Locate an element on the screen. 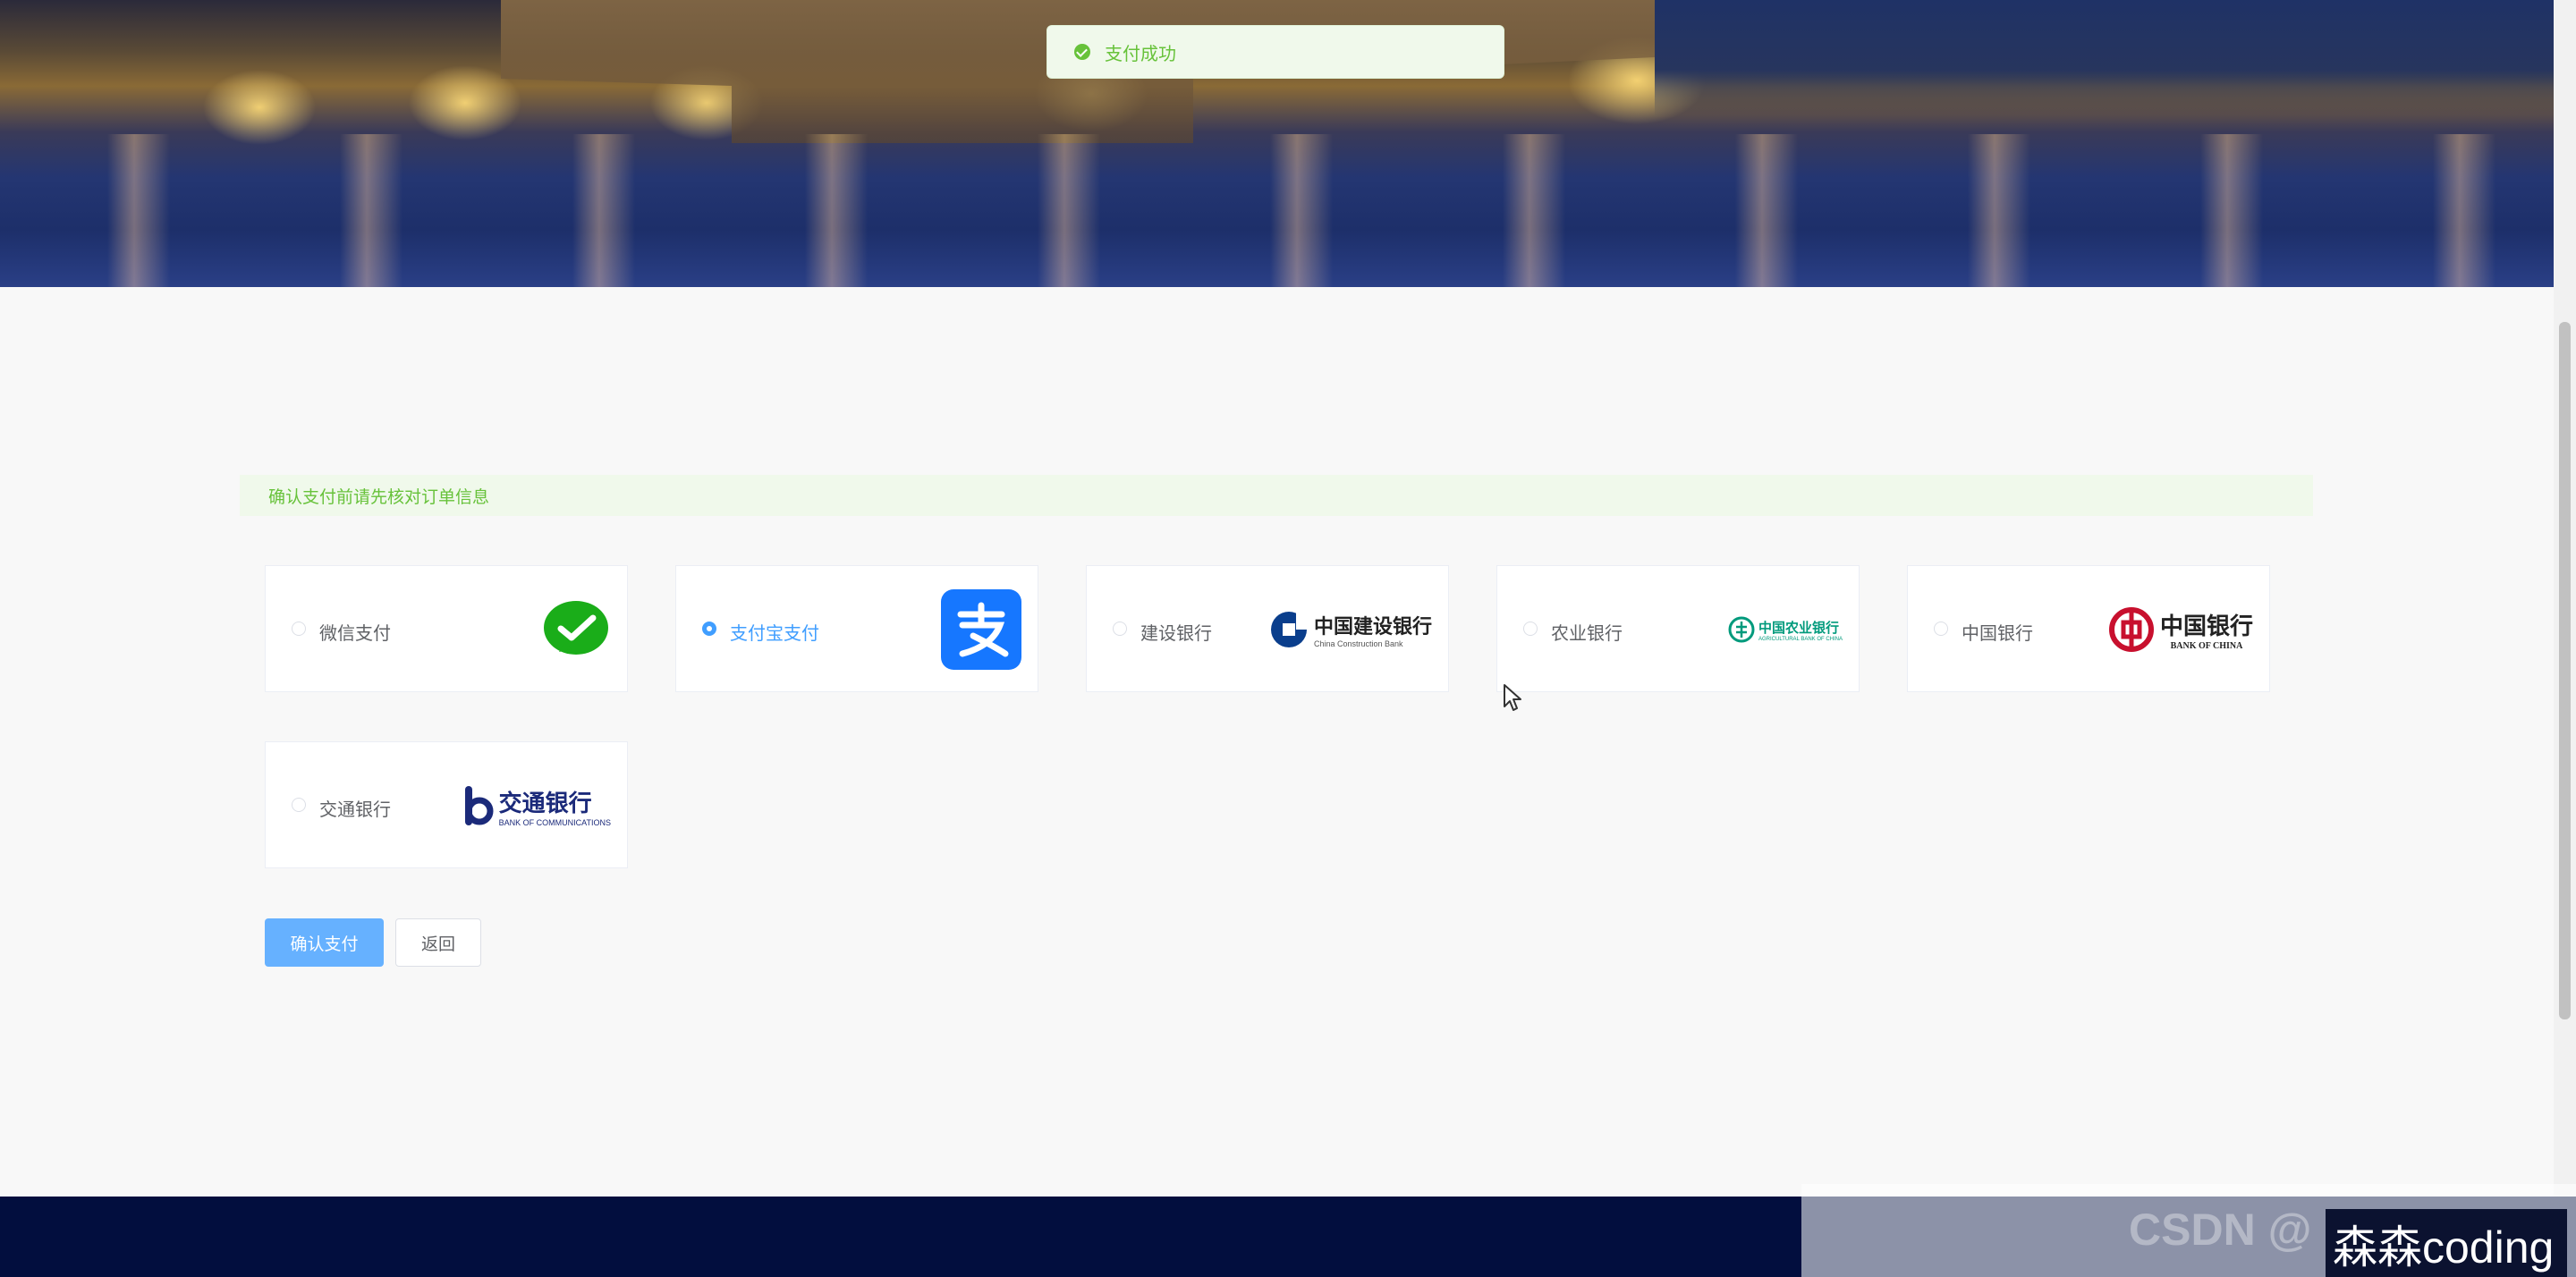 The image size is (2576, 1277). payment-option-label: 建设银行 is located at coordinates (1176, 634).